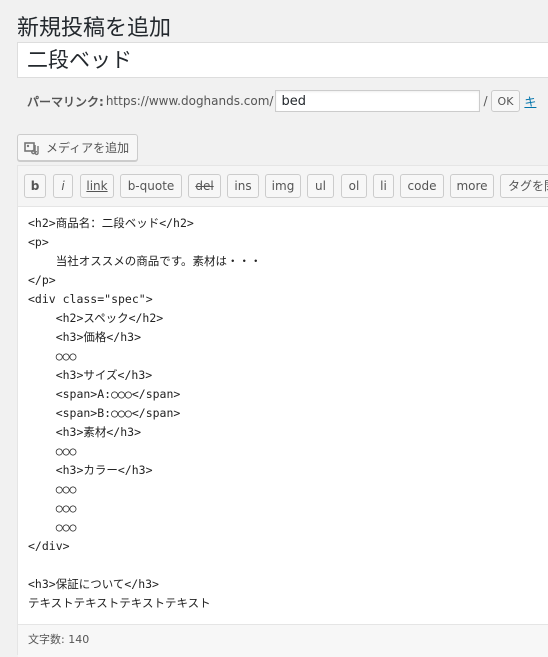  I want to click on media-icon, so click(31, 148).